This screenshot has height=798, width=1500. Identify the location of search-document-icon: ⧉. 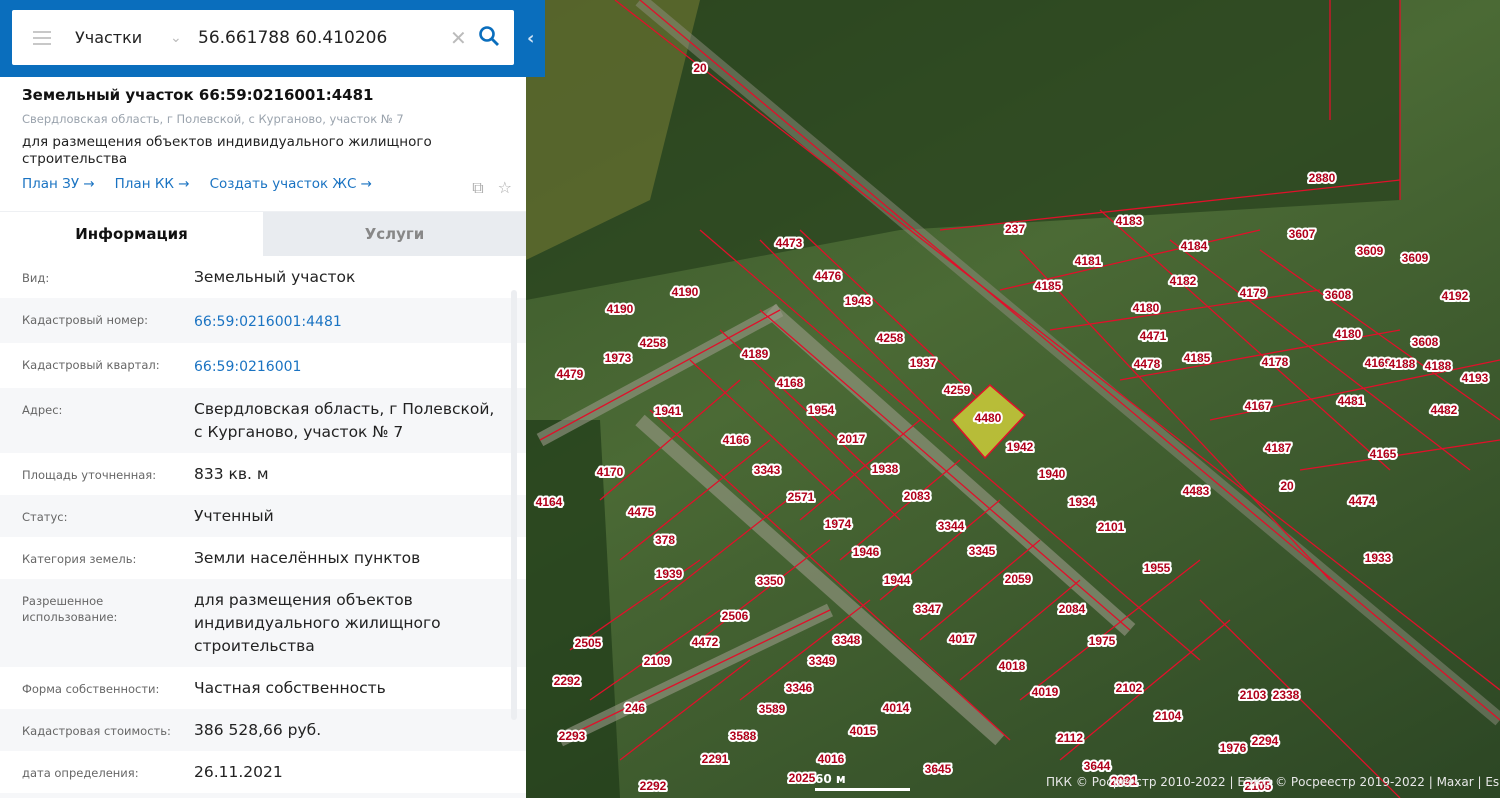
(477, 188).